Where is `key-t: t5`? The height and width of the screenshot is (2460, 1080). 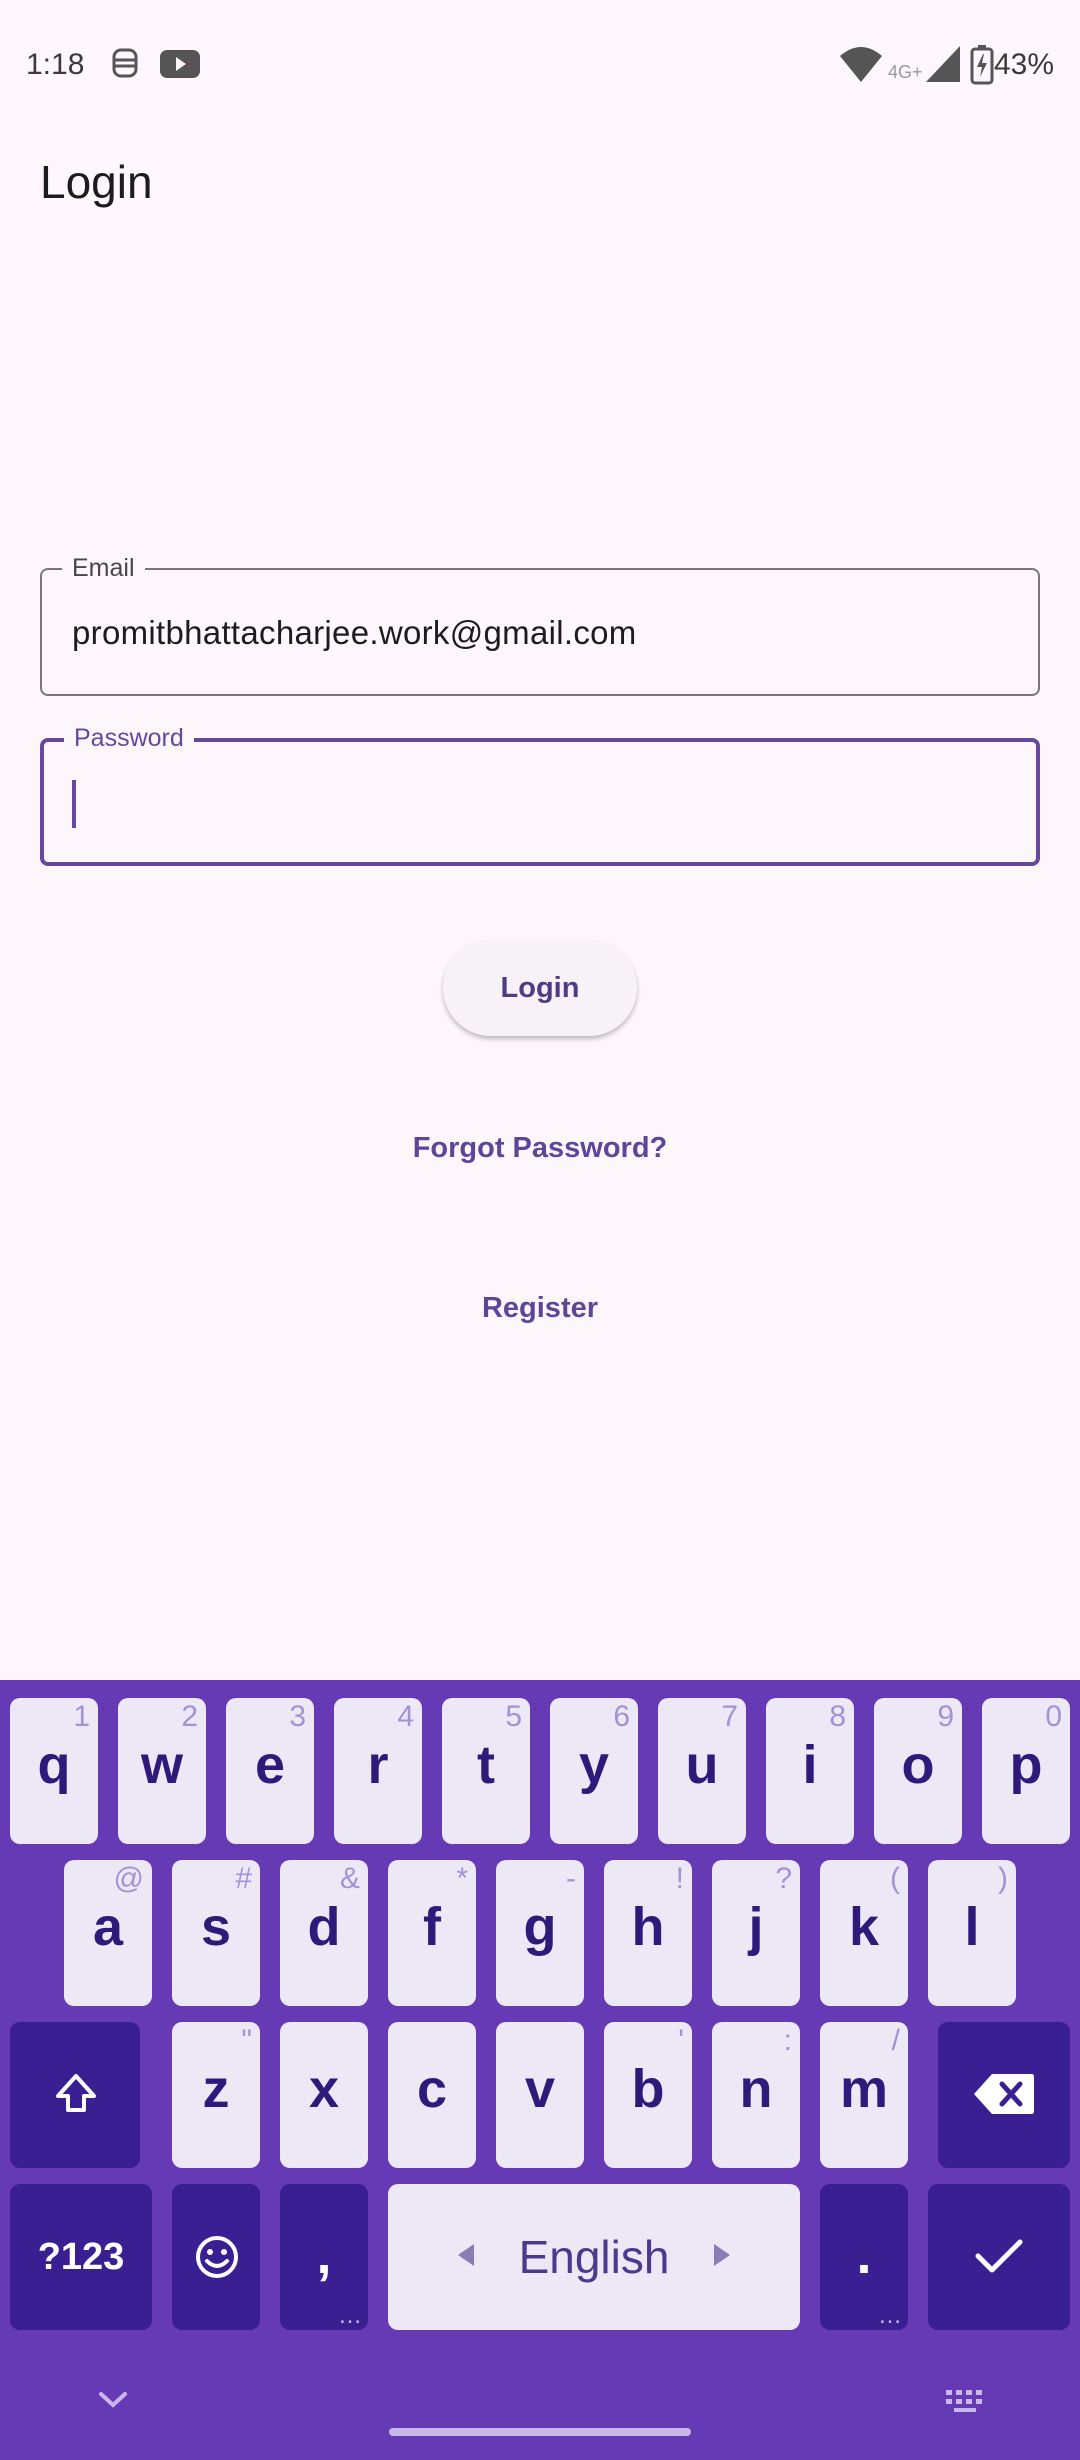 key-t: t5 is located at coordinates (486, 1771).